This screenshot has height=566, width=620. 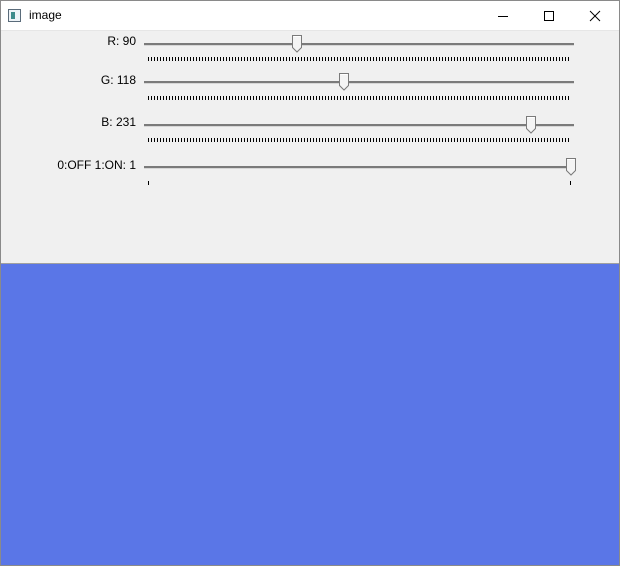 What do you see at coordinates (359, 125) in the screenshot?
I see `trackbar-b` at bounding box center [359, 125].